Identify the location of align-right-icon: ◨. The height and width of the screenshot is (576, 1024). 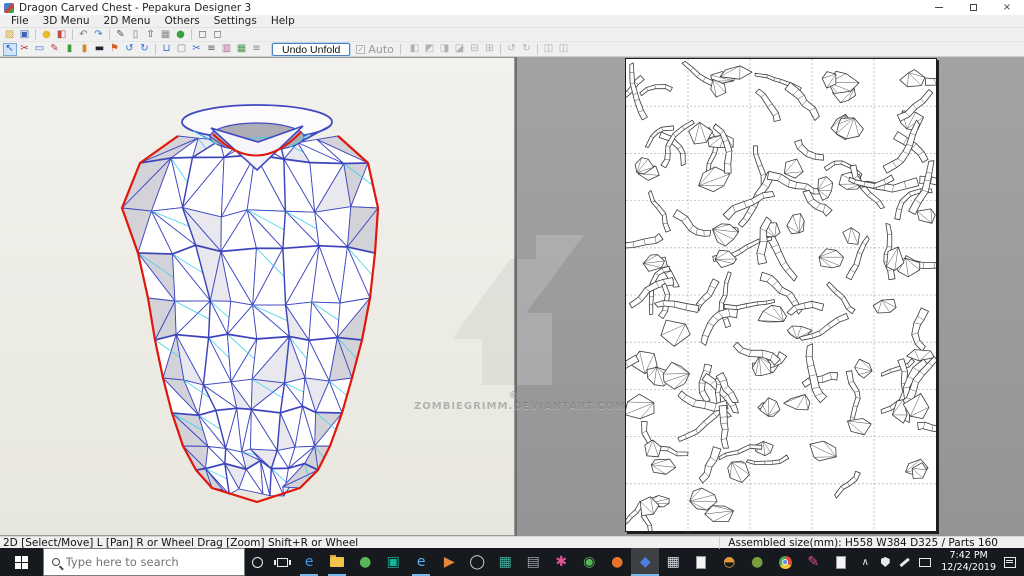
(444, 49).